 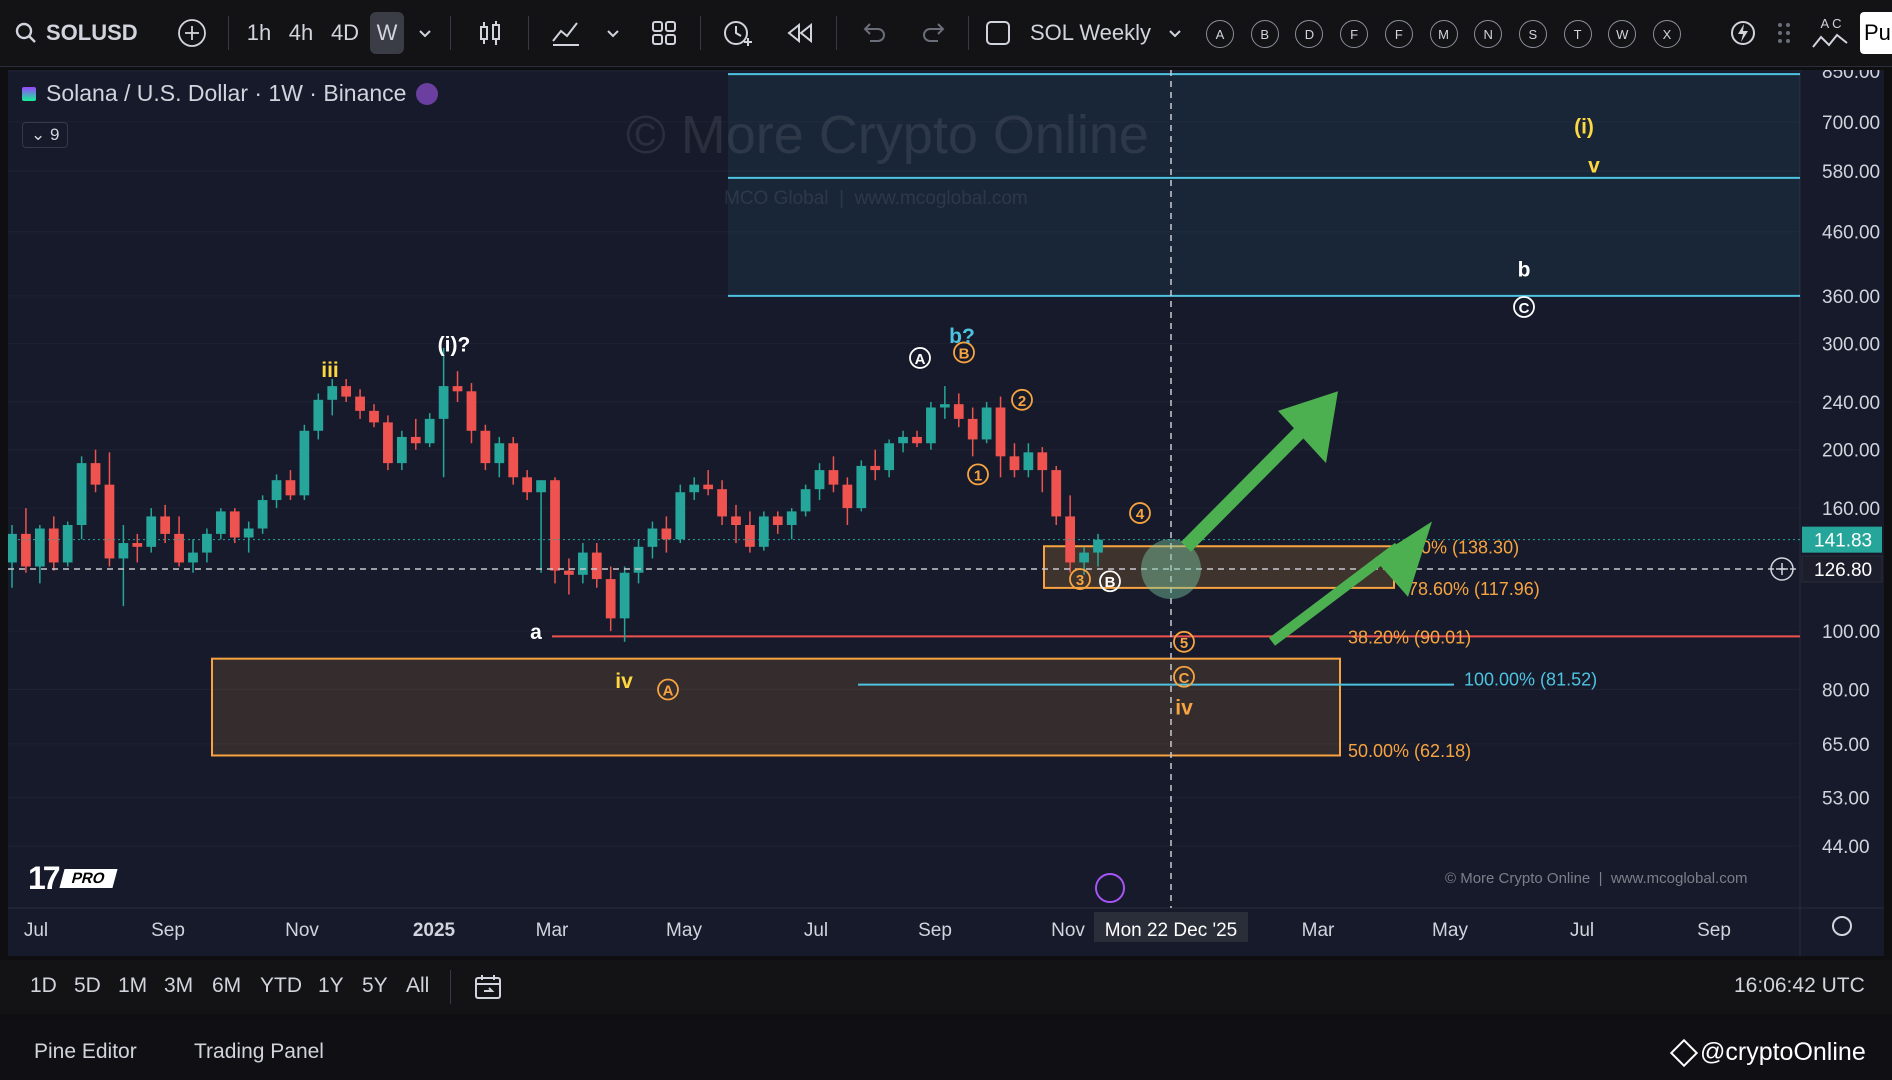 I want to click on indicator-toggle: ⌄ 9, so click(x=45, y=135).